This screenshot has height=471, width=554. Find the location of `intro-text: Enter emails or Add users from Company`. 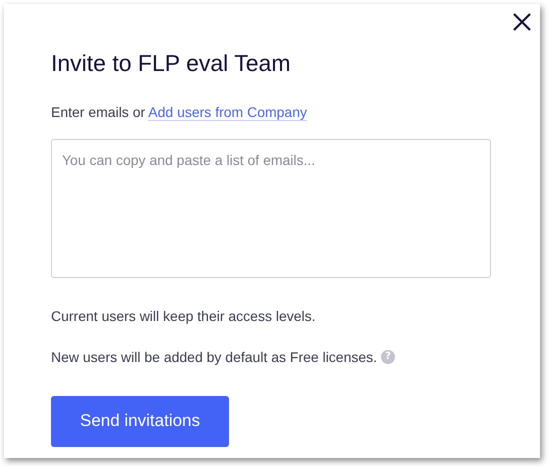

intro-text: Enter emails or Add users from Company is located at coordinates (179, 112).